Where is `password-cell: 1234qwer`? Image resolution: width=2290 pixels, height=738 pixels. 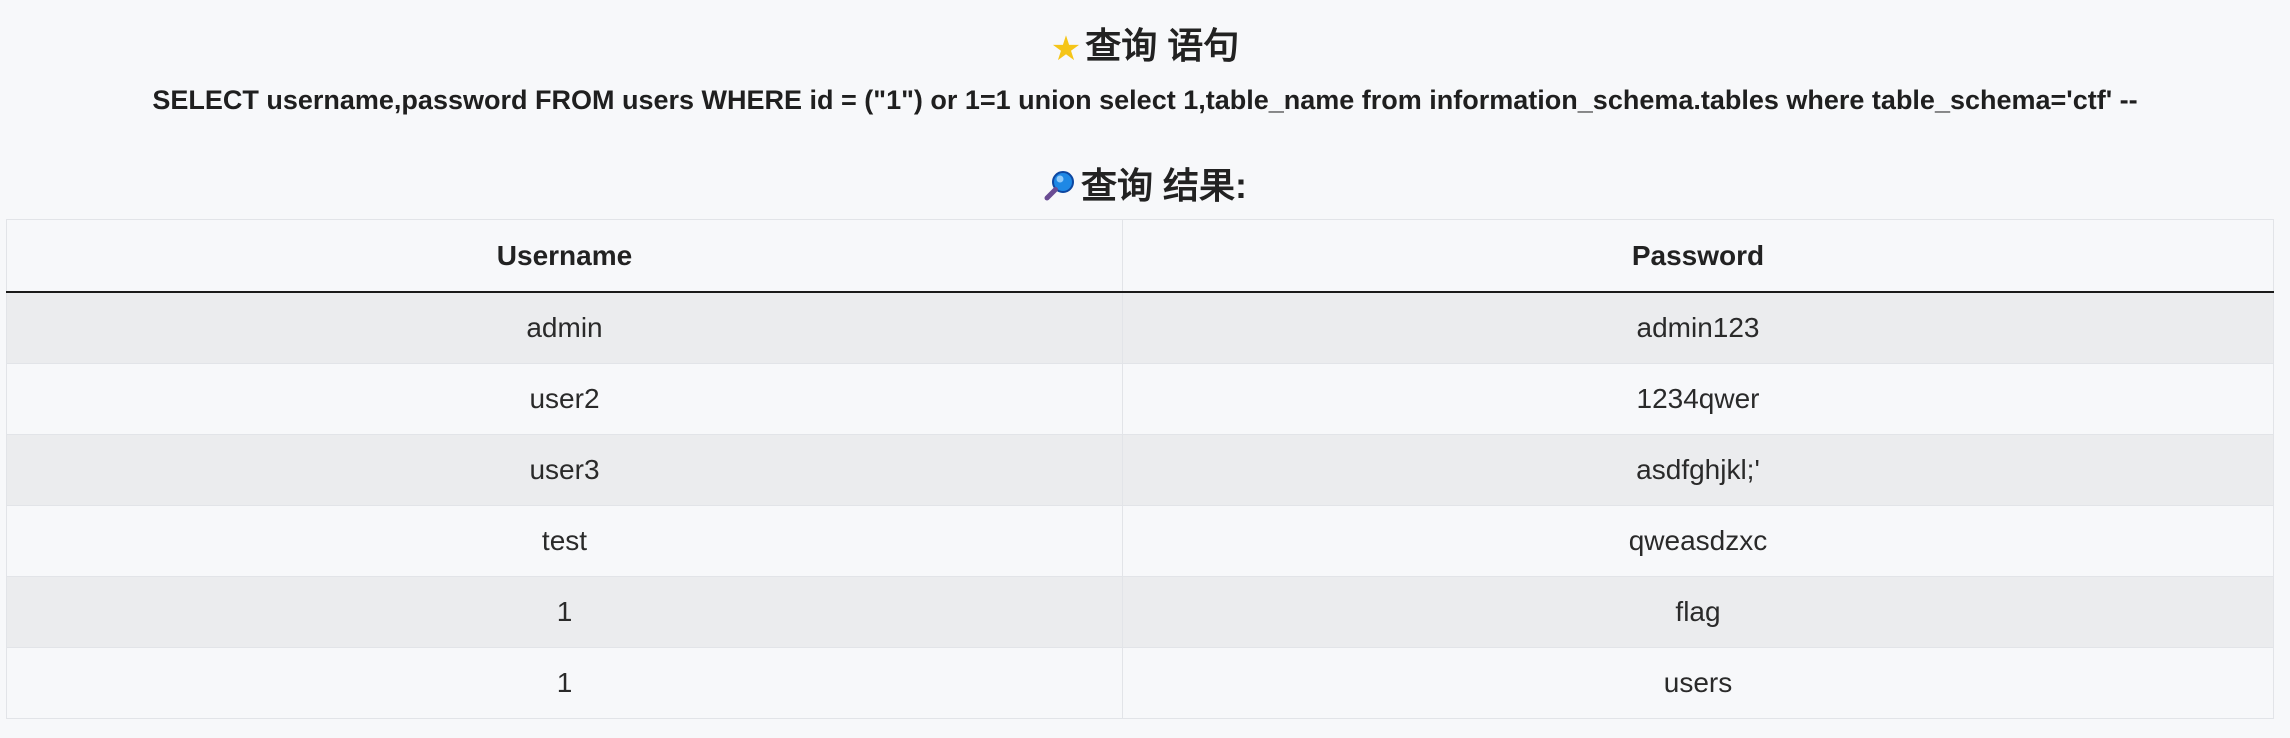 password-cell: 1234qwer is located at coordinates (1698, 399).